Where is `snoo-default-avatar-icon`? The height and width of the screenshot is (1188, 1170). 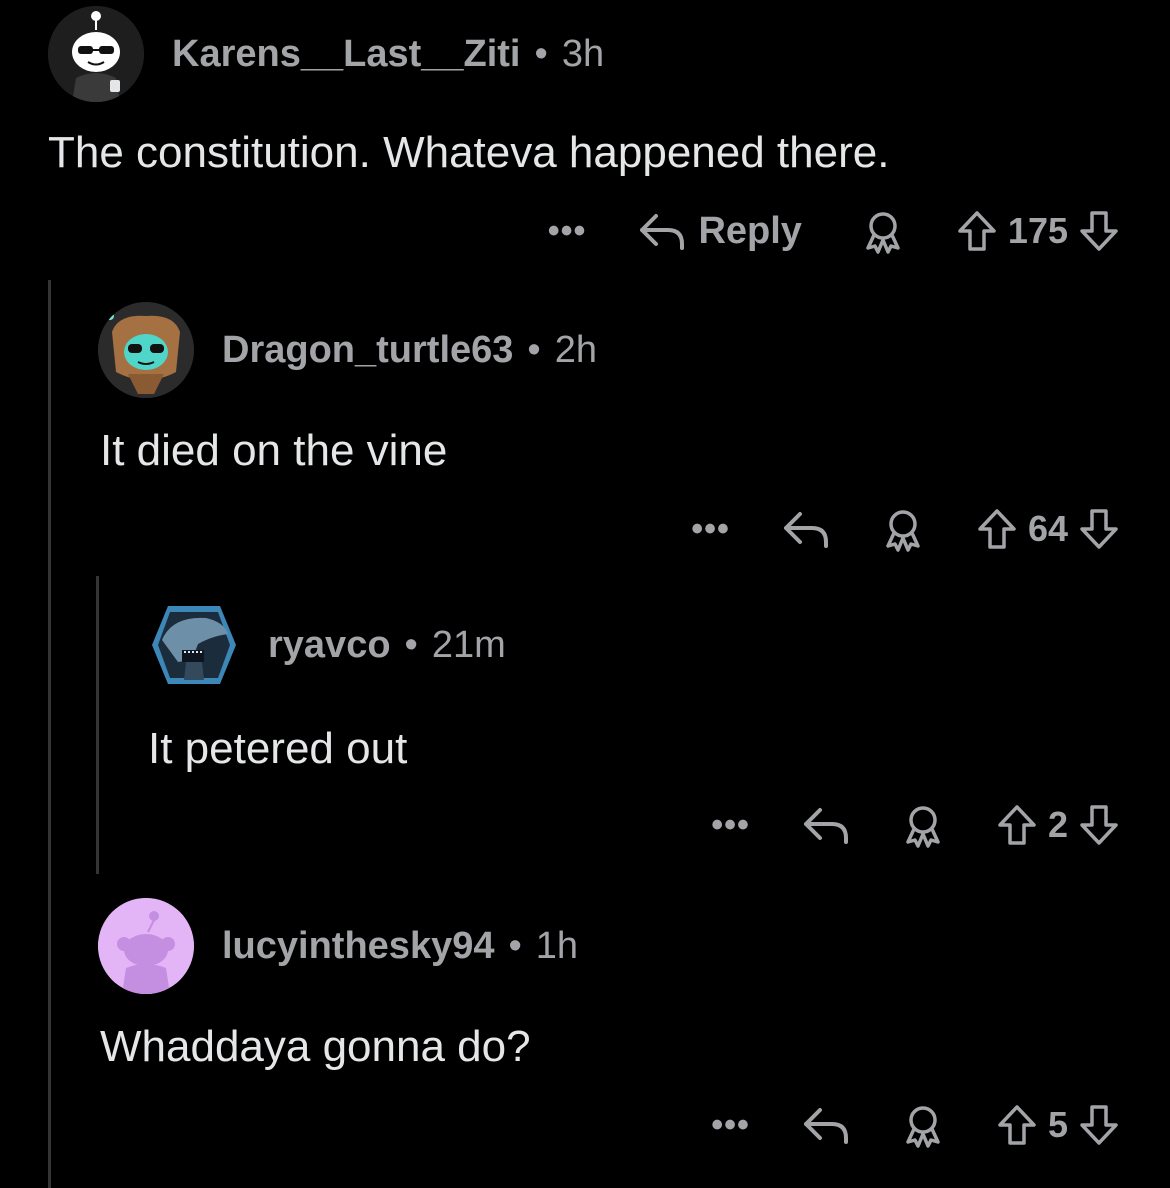 snoo-default-avatar-icon is located at coordinates (146, 946).